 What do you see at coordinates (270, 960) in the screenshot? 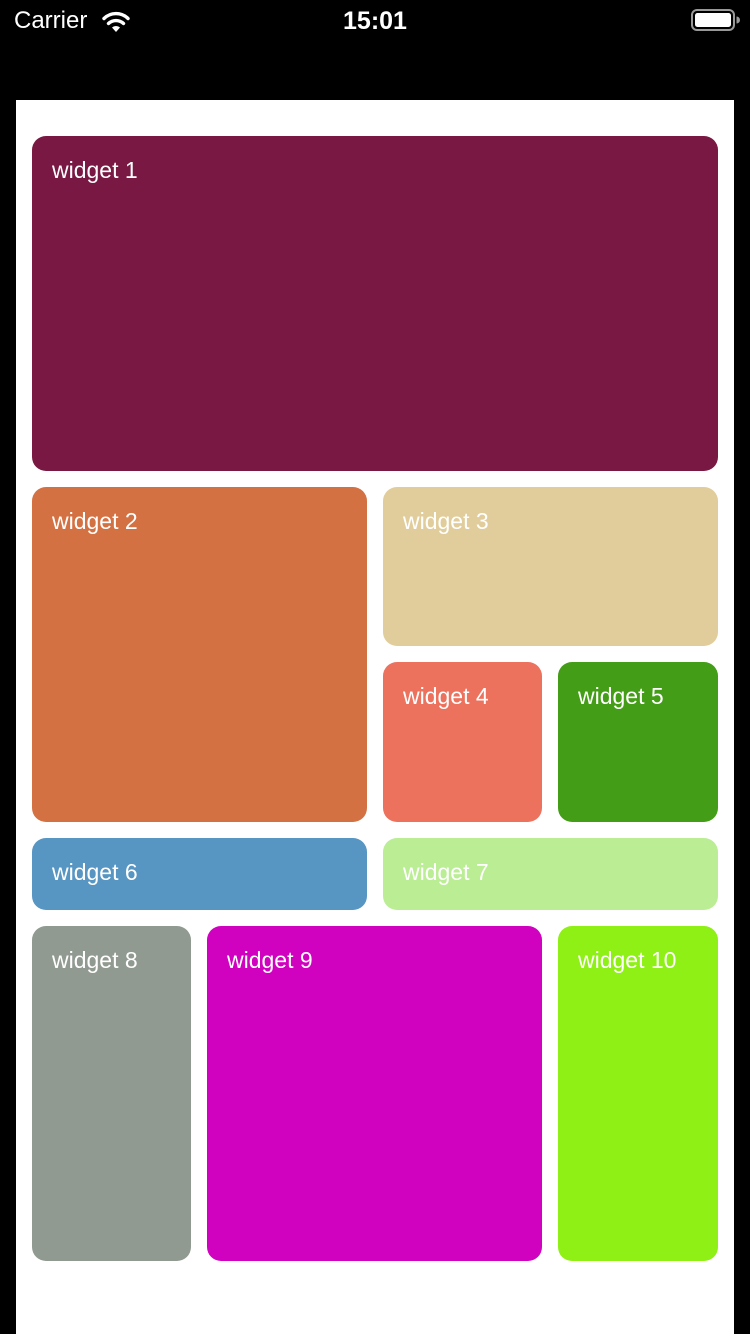
I see `widget-label: widget 9` at bounding box center [270, 960].